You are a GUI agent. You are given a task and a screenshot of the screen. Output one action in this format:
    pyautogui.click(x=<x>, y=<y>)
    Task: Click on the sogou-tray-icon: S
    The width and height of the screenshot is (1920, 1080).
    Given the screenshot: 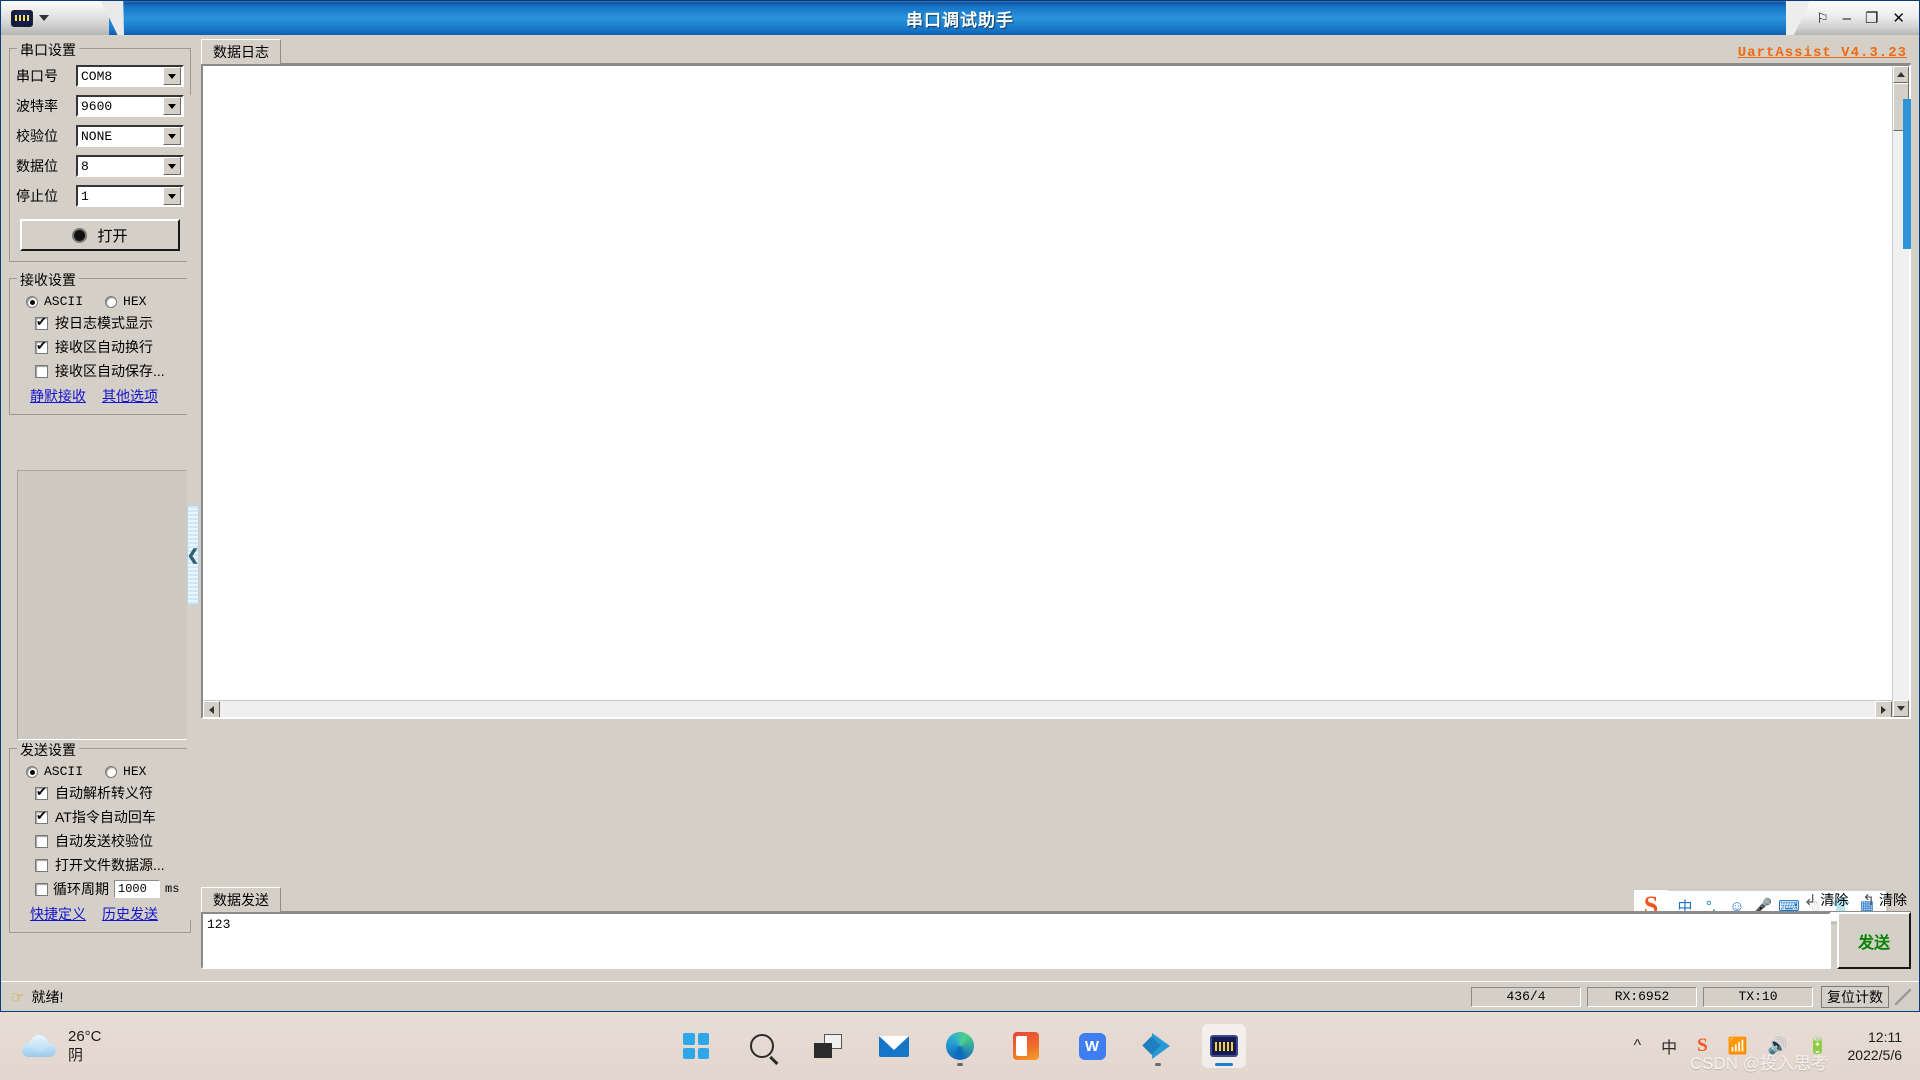 What is the action you would take?
    pyautogui.click(x=1702, y=1046)
    